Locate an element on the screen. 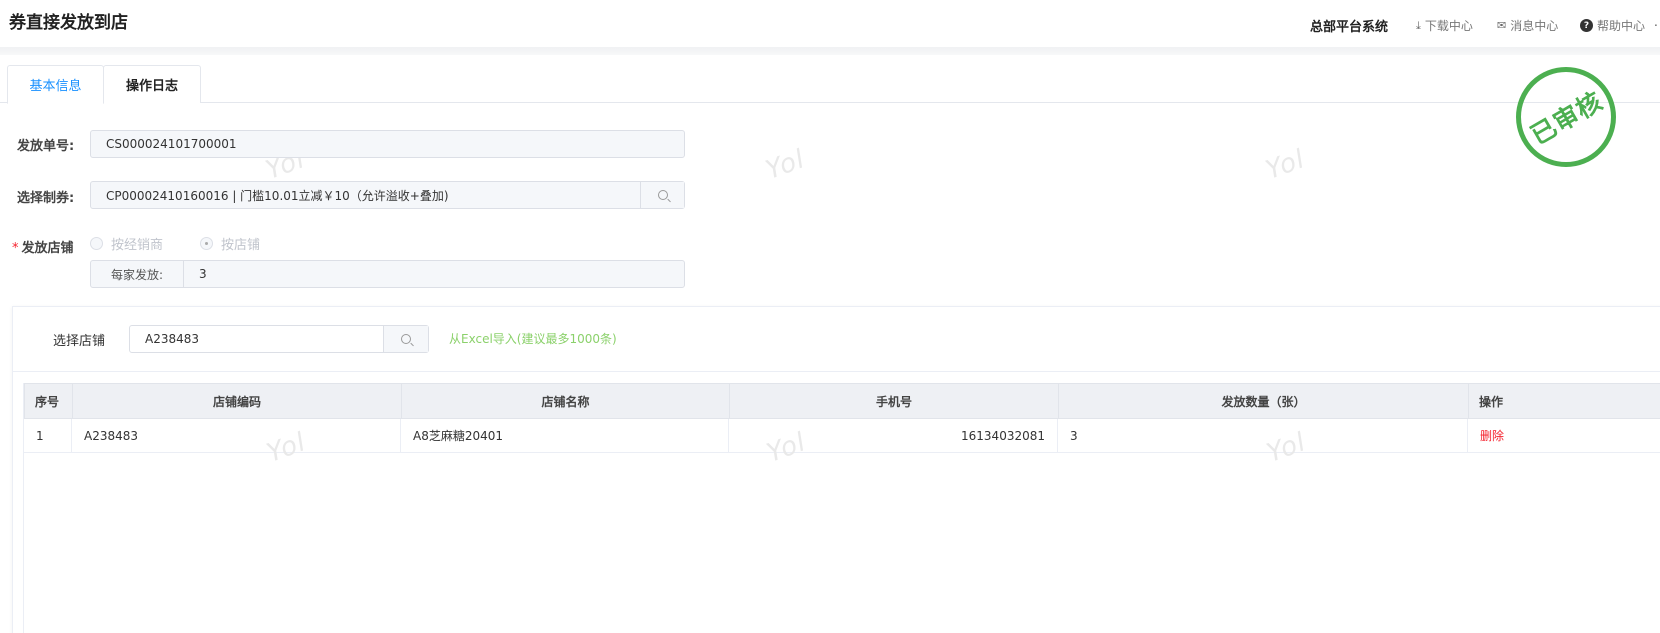 Image resolution: width=1660 pixels, height=633 pixels. radio-dealer-label: 按经销商 is located at coordinates (137, 245).